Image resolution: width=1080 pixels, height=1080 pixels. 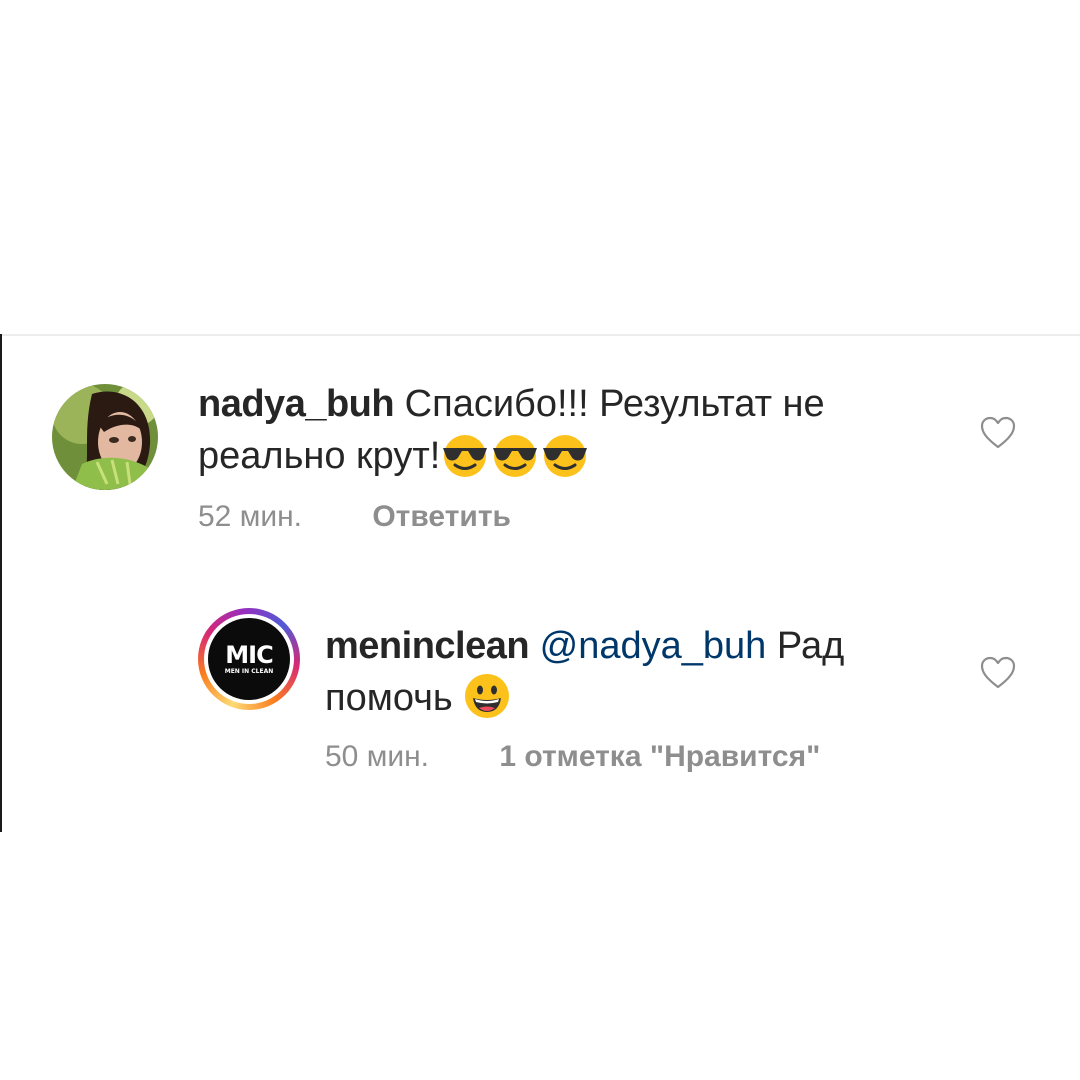 I want to click on comment-meta-1: 52 мин. Ответить, so click(x=354, y=517).